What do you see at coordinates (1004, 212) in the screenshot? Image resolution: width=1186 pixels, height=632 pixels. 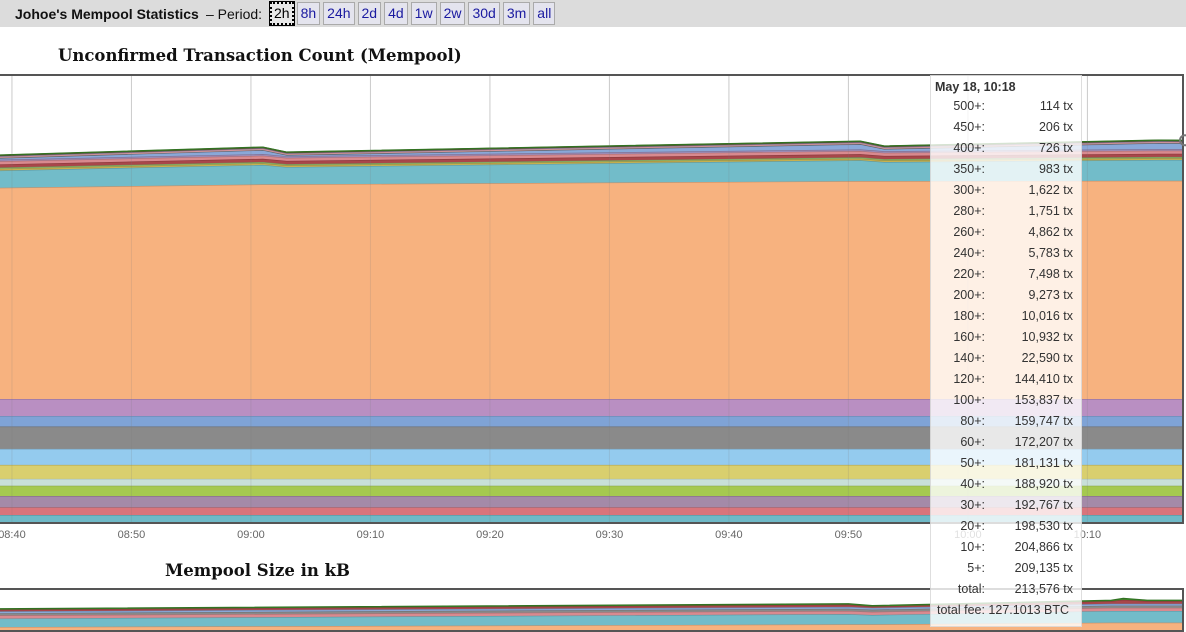 I see `tooltip-row: 280+: 1,751 tx` at bounding box center [1004, 212].